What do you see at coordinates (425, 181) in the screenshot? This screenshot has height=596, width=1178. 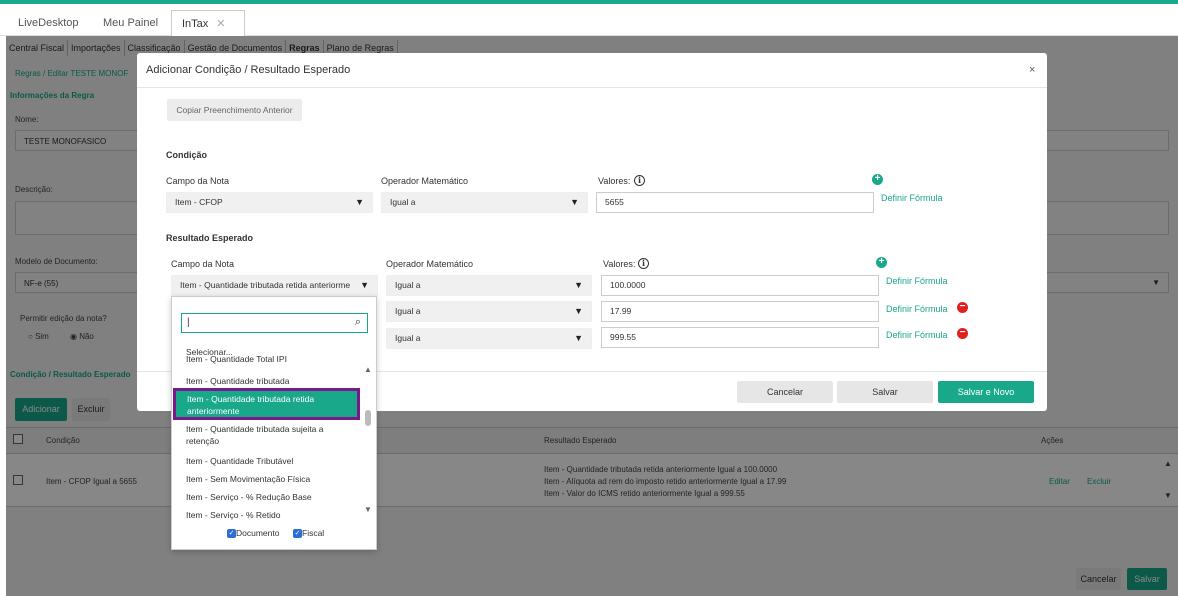 I see `condicao-operador-label: Operador Matemático` at bounding box center [425, 181].